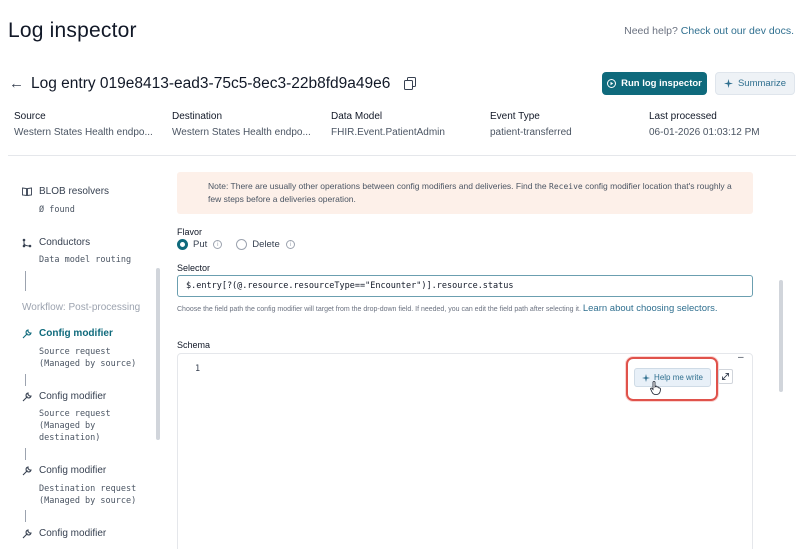 The width and height of the screenshot is (800, 549). I want to click on sidebar-item-sub: Source request (Managed by destination), so click(75, 426).